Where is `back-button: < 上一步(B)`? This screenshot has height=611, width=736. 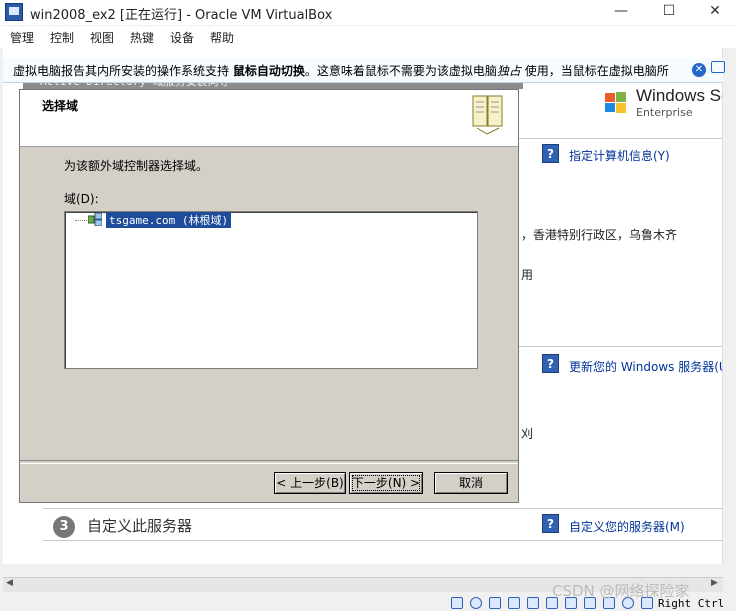
back-button: < 上一步(B) is located at coordinates (310, 483).